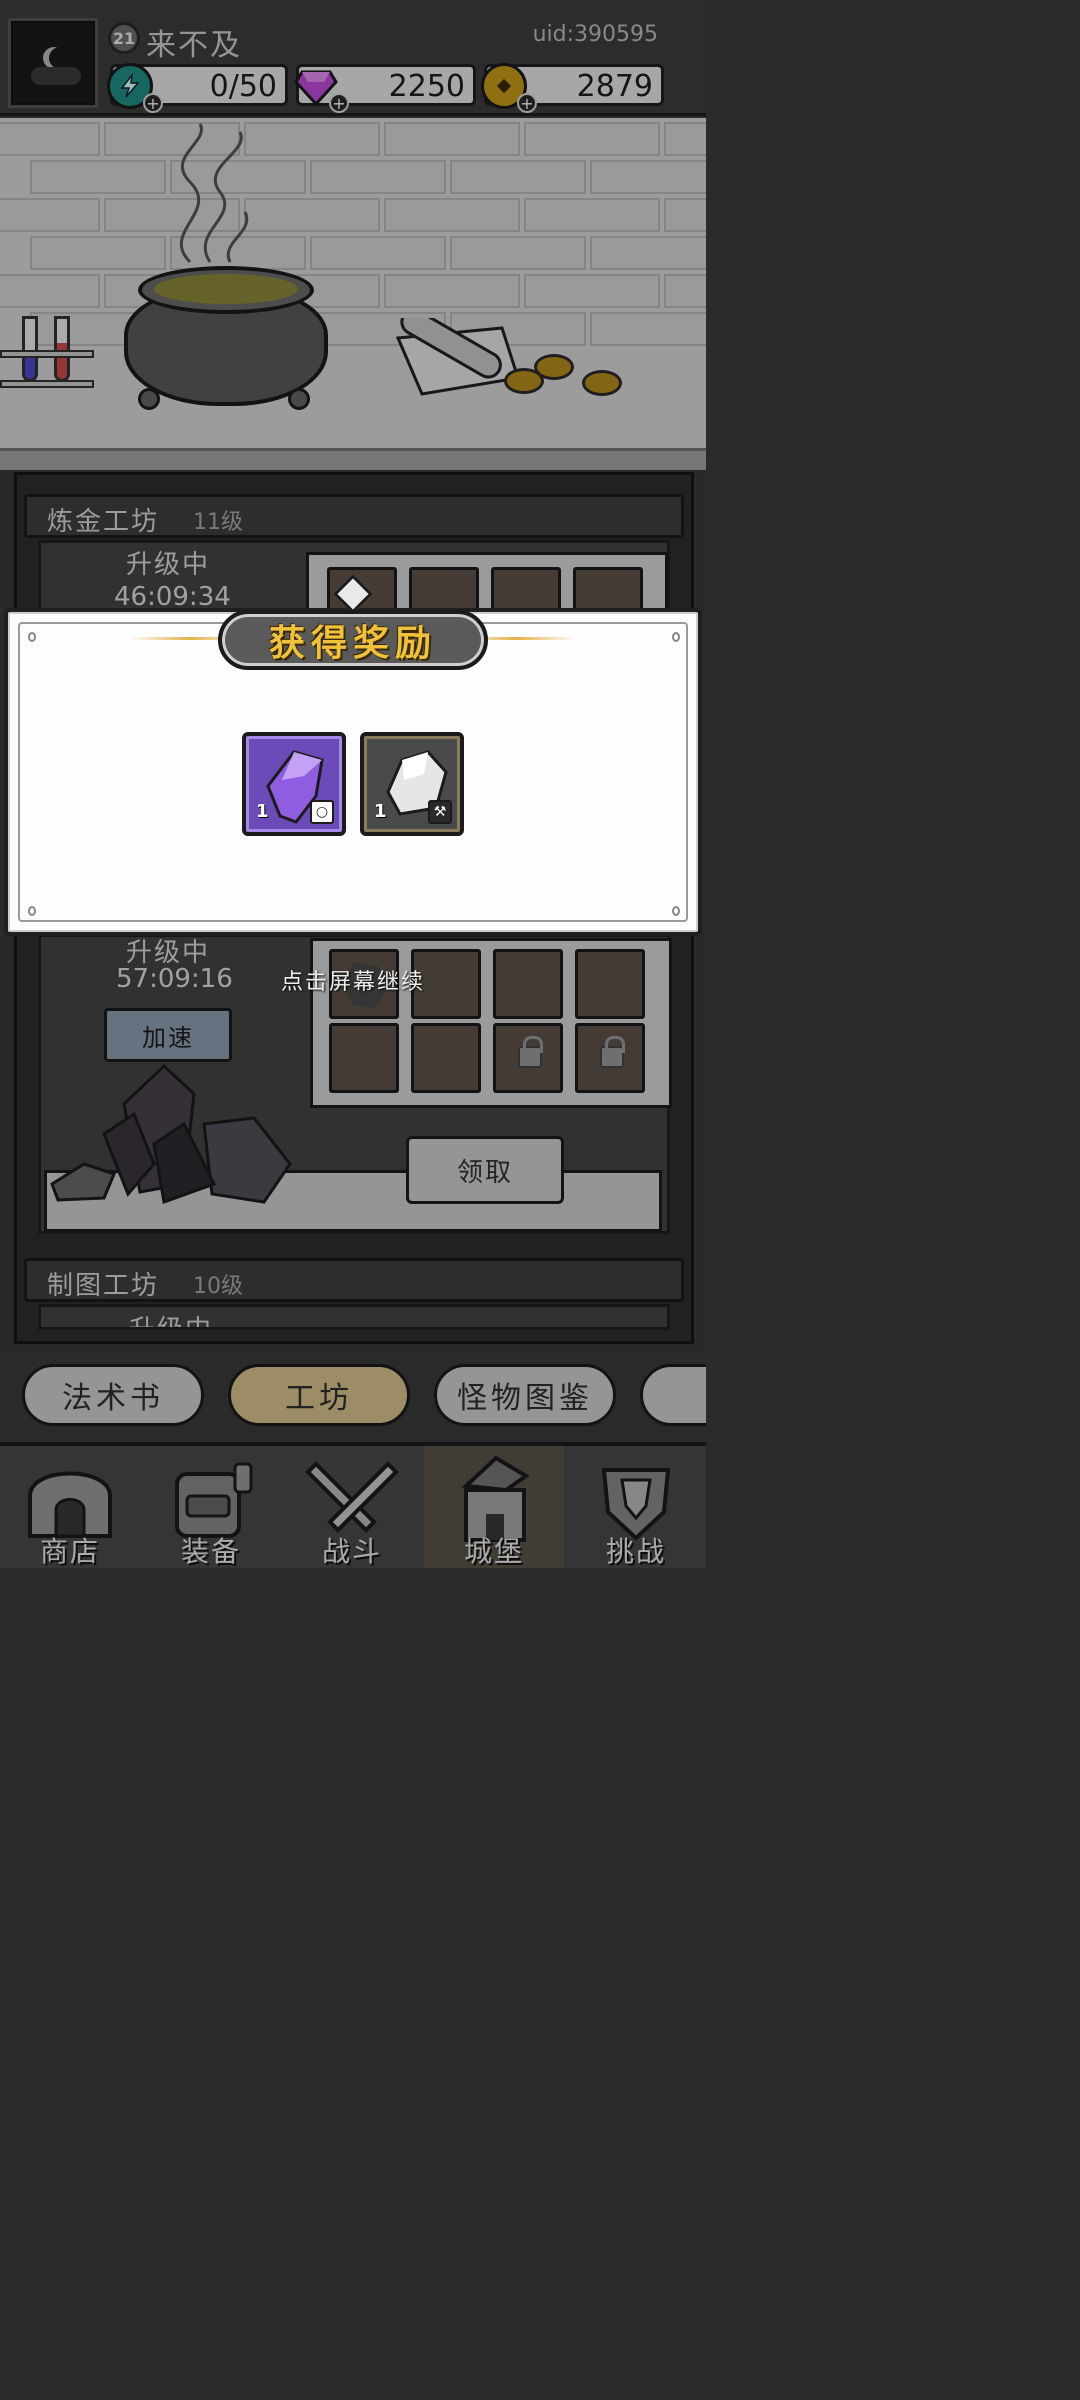  What do you see at coordinates (322, 812) in the screenshot?
I see `accessory-tag-icon: ○` at bounding box center [322, 812].